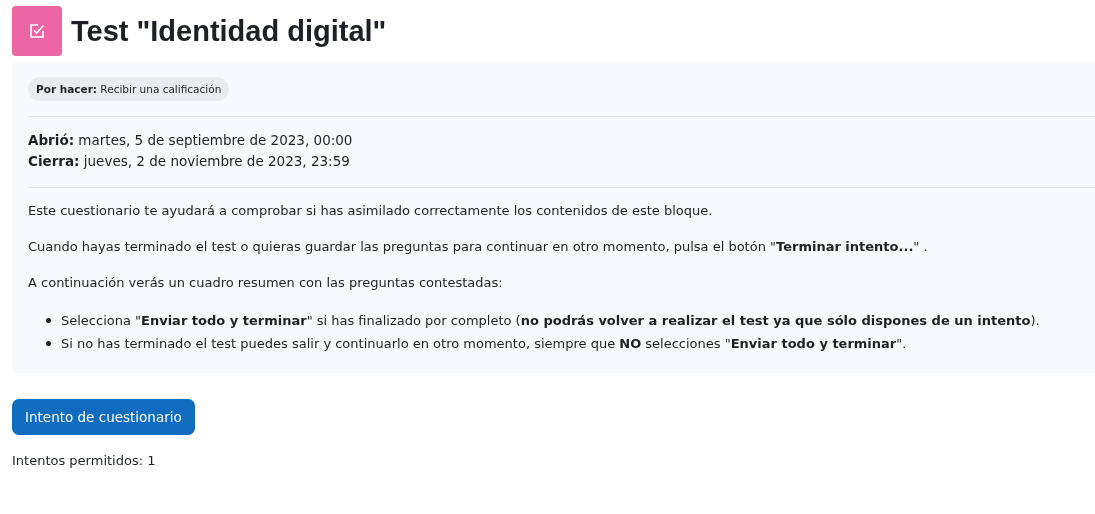 This screenshot has height=514, width=1095. What do you see at coordinates (129, 89) in the screenshot?
I see `completion-badge: Por hacer: Recibir una calificación` at bounding box center [129, 89].